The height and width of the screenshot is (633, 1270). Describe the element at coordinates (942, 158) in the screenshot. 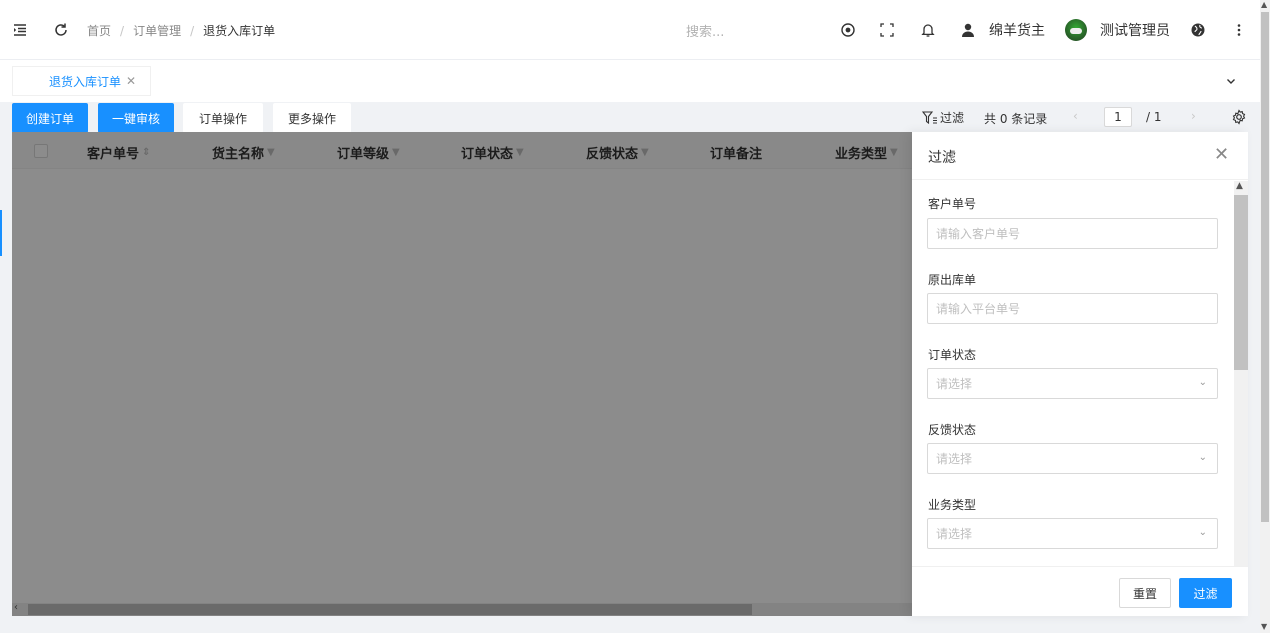

I see `drawer-title: 过滤` at that location.